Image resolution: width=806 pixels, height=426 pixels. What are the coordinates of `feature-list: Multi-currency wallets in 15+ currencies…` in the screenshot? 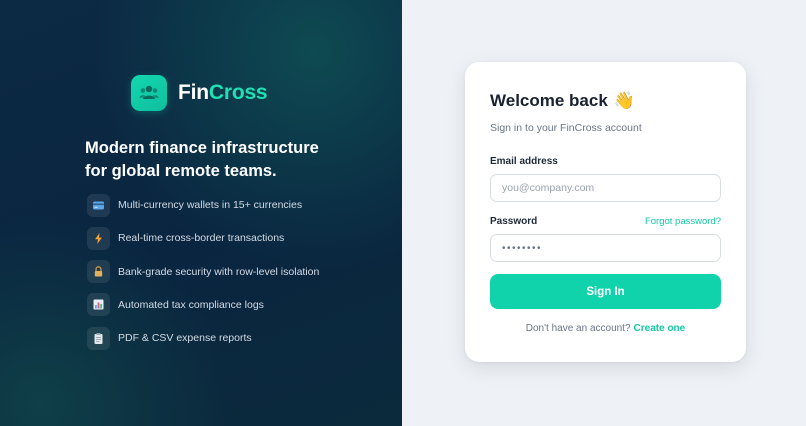 It's located at (203, 276).